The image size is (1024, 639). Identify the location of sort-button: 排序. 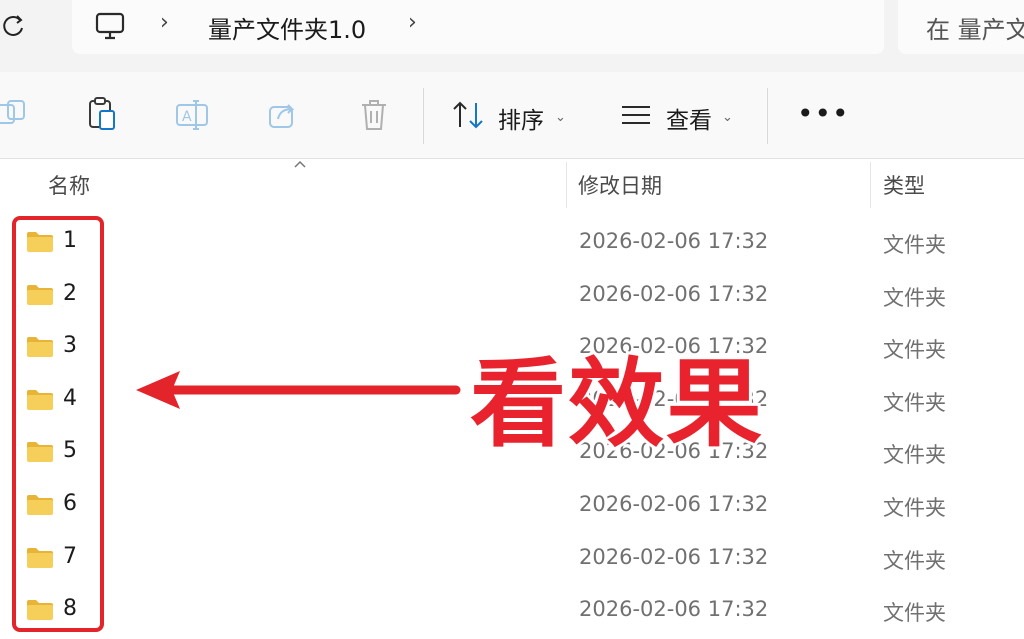
(521, 118).